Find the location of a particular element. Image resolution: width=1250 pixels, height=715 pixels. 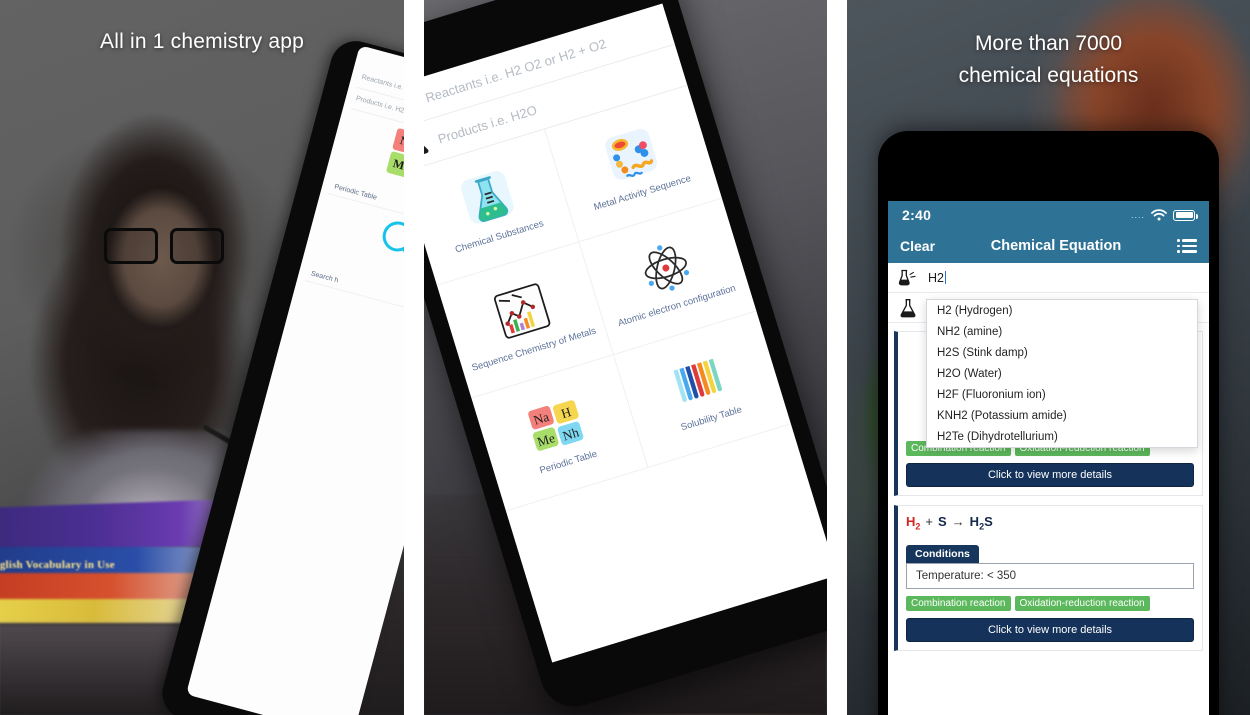

nav-bar: Clear Chemical Equation is located at coordinates (1048, 246).